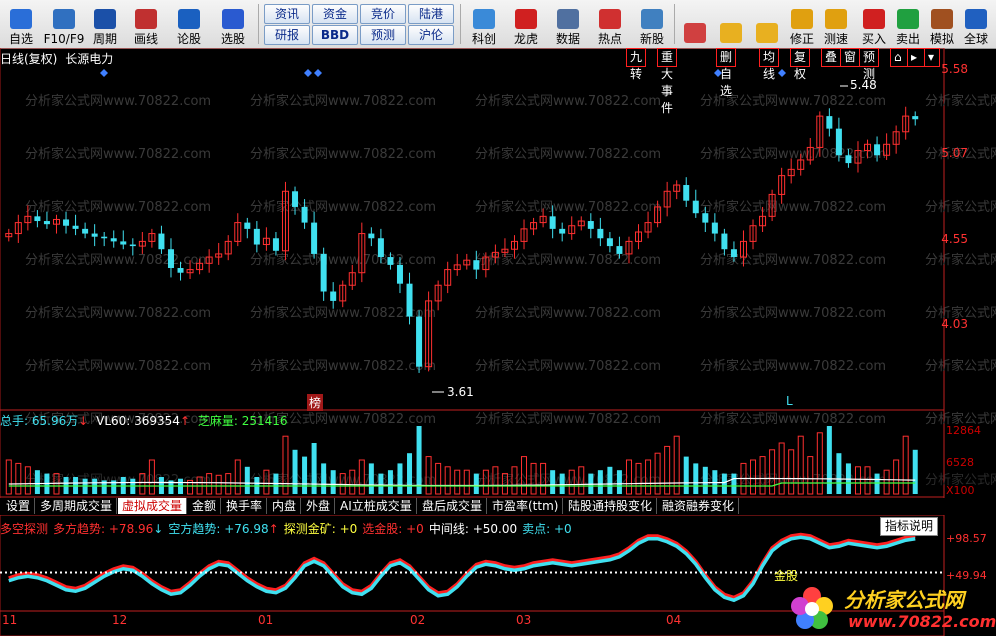 The width and height of the screenshot is (996, 636). Describe the element at coordinates (767, 33) in the screenshot. I see `up-down-icon` at that location.